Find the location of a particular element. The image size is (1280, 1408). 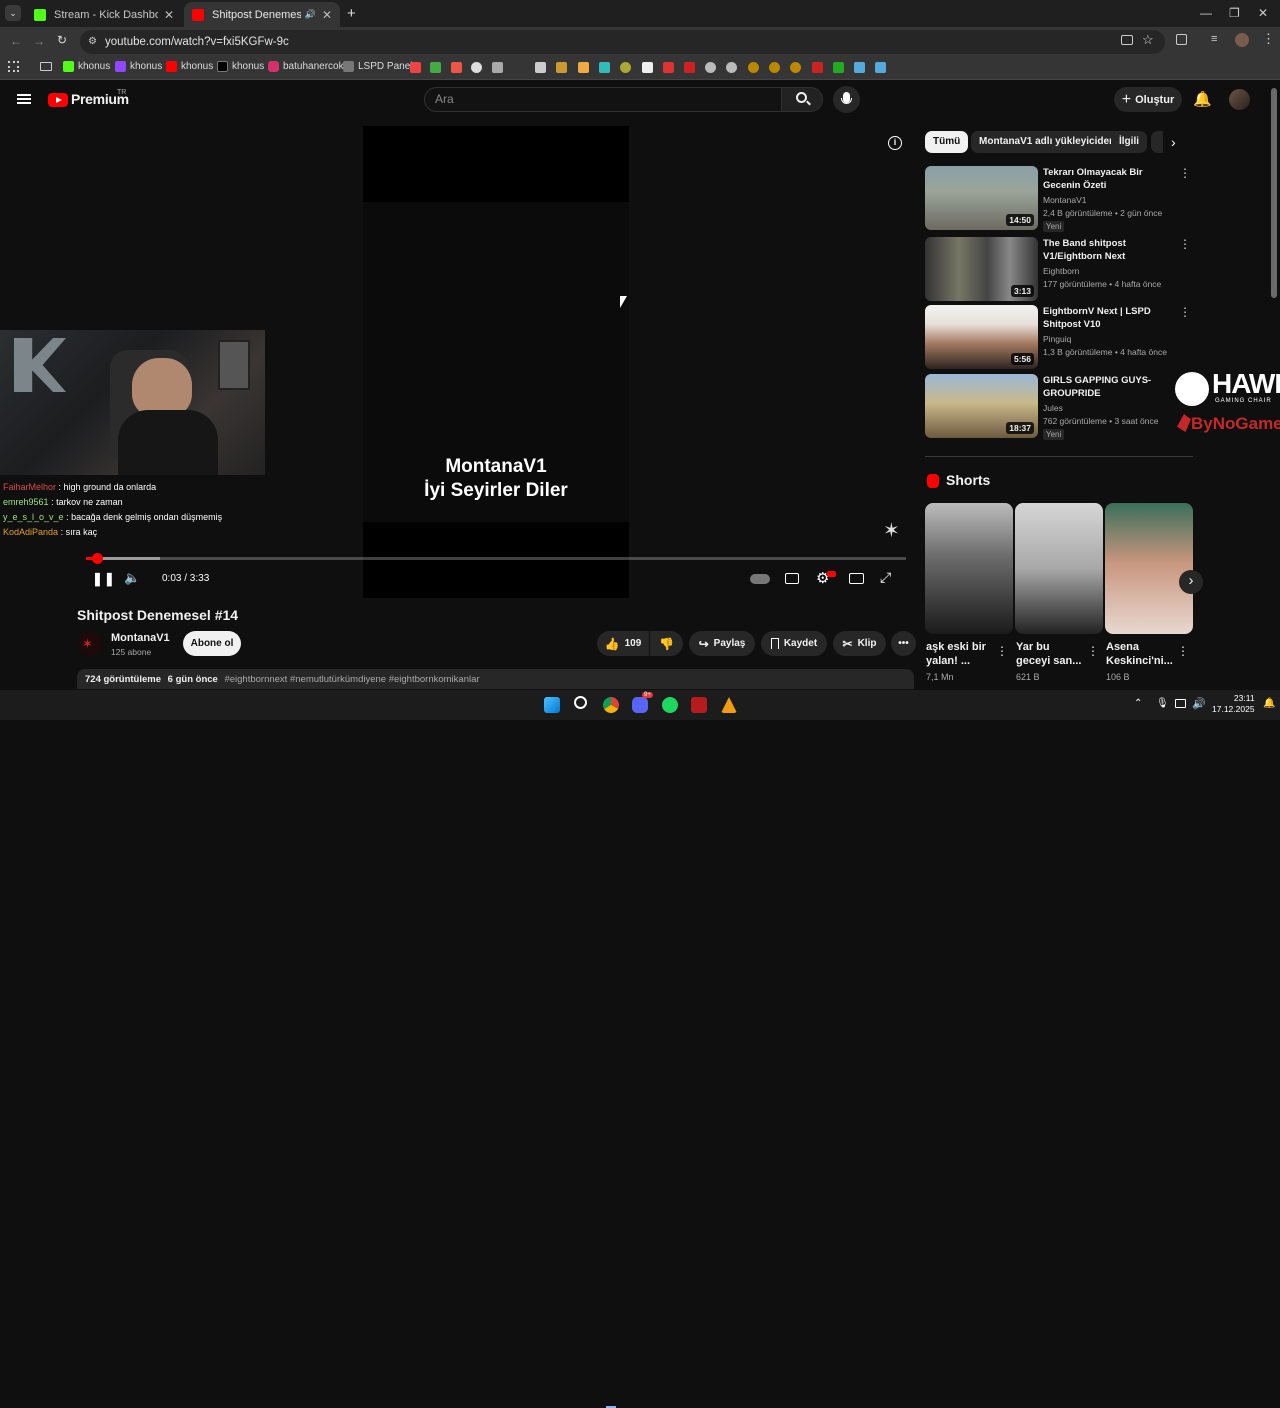

app-icon is located at coordinates (699, 705).